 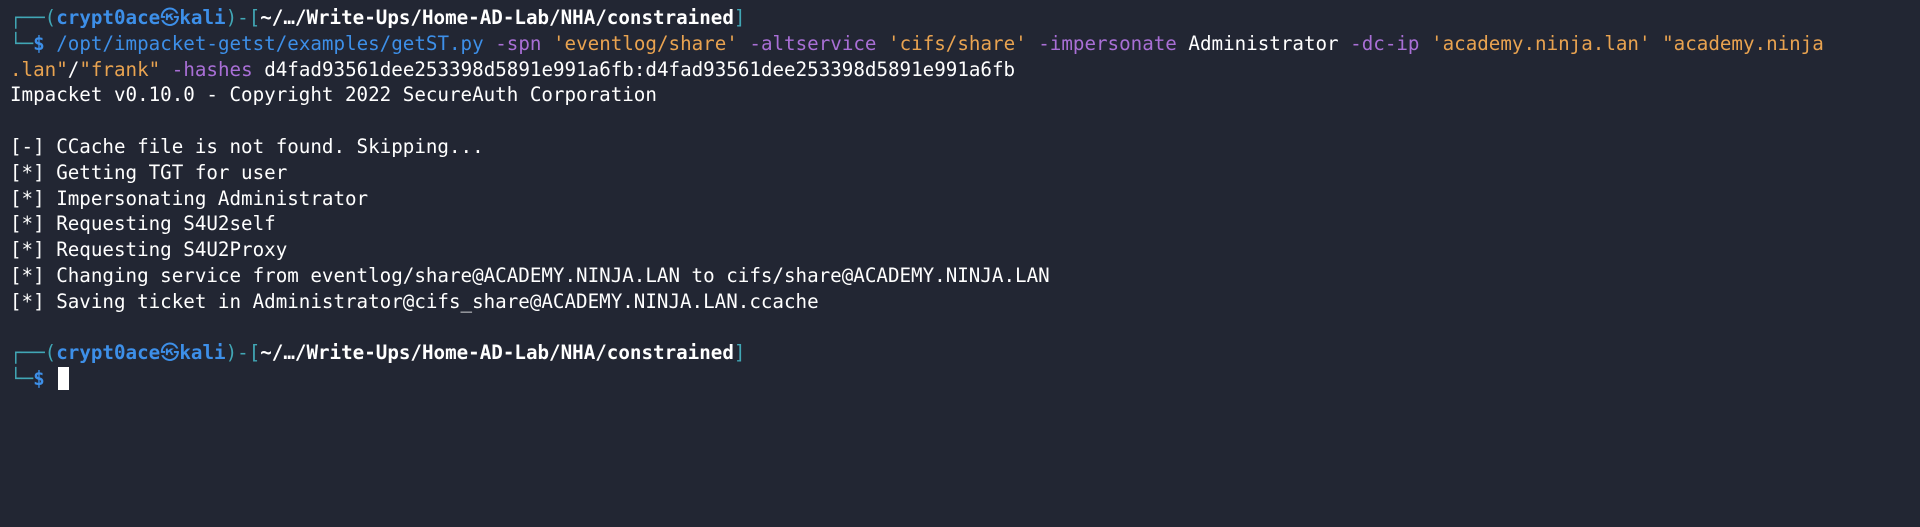 I want to click on output-line: [*] Requesting S4U2self, so click(x=143, y=224).